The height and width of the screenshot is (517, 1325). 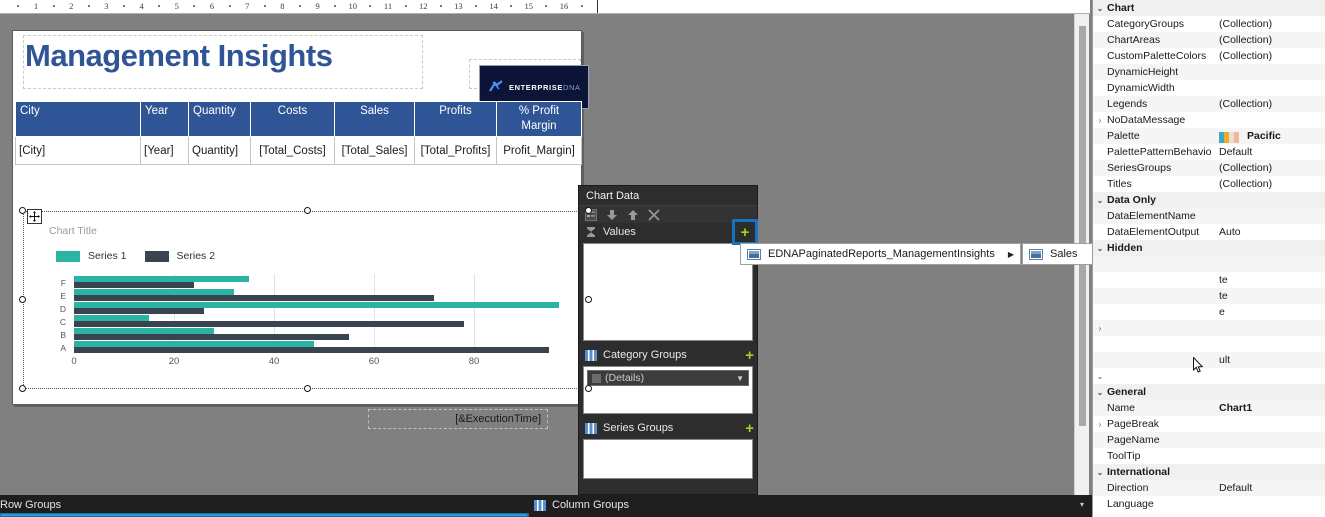 I want to click on property-group-international: ⌄ International, so click(x=1209, y=472).